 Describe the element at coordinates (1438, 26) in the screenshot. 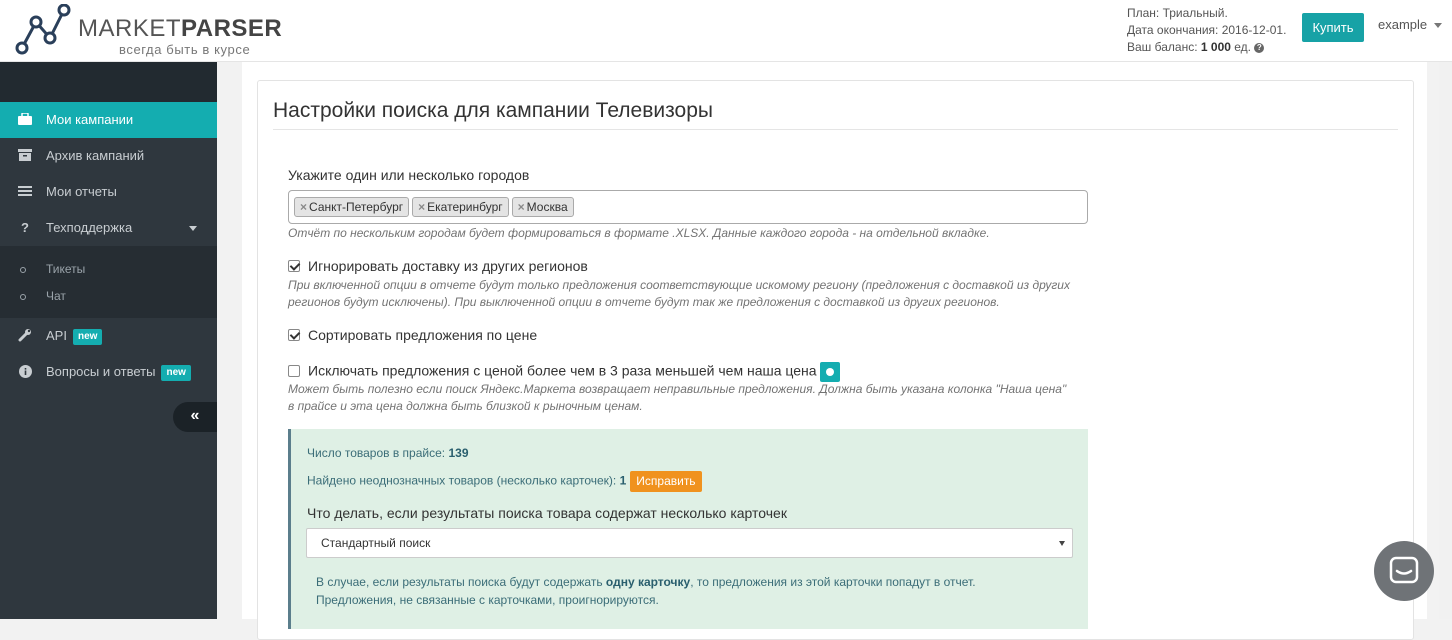

I see `caret-down-icon` at that location.